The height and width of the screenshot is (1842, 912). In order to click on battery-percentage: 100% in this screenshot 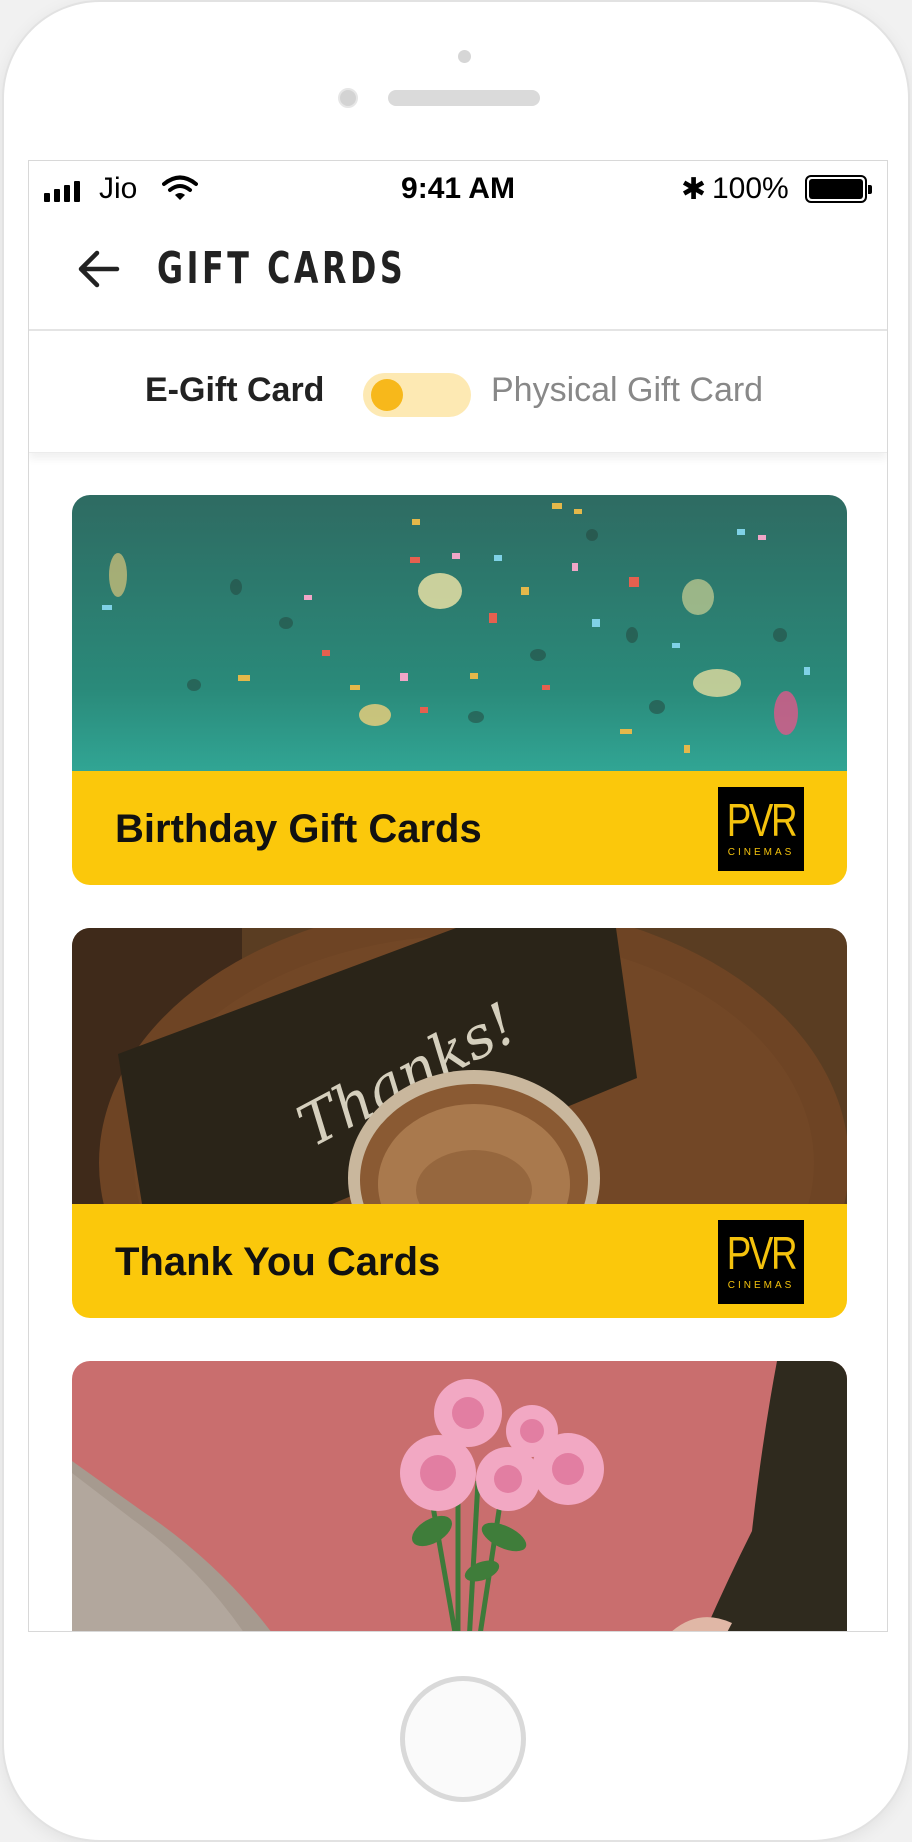, I will do `click(750, 188)`.